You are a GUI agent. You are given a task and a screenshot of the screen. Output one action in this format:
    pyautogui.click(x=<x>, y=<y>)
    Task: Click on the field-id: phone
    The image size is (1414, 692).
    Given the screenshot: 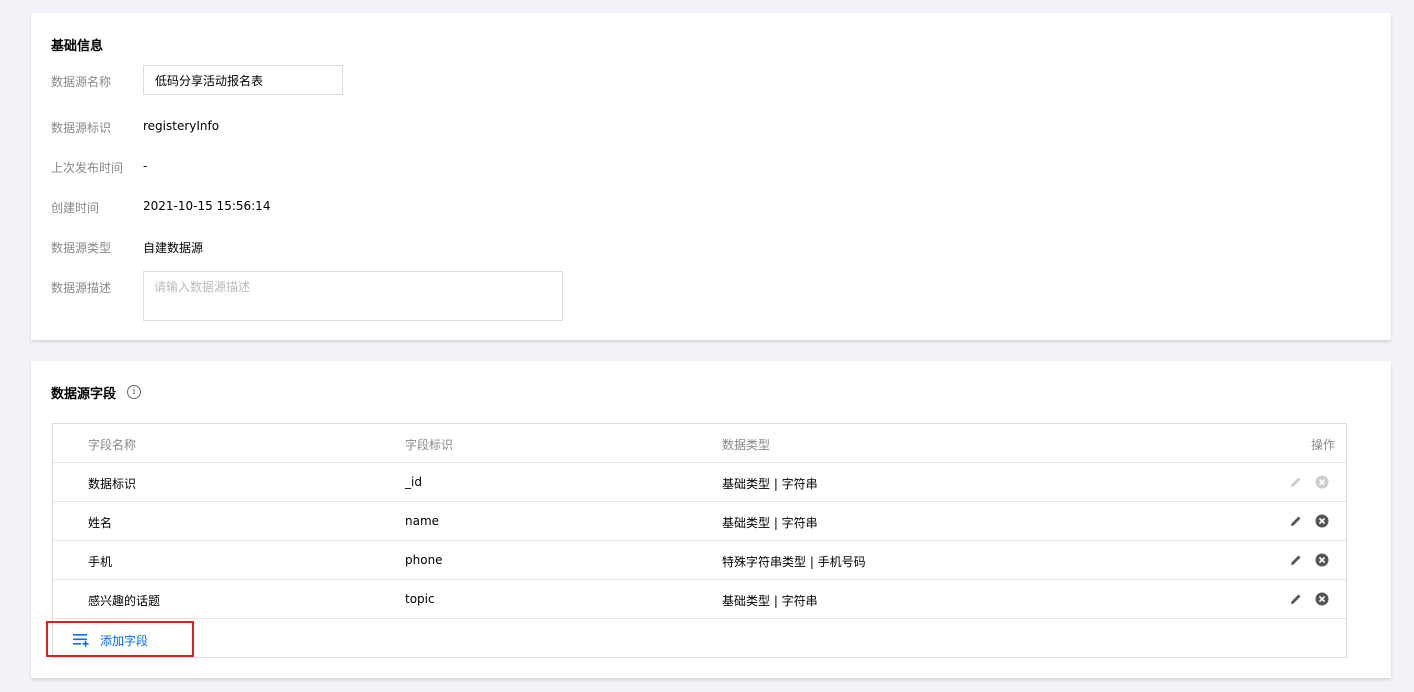 What is the action you would take?
    pyautogui.click(x=424, y=560)
    